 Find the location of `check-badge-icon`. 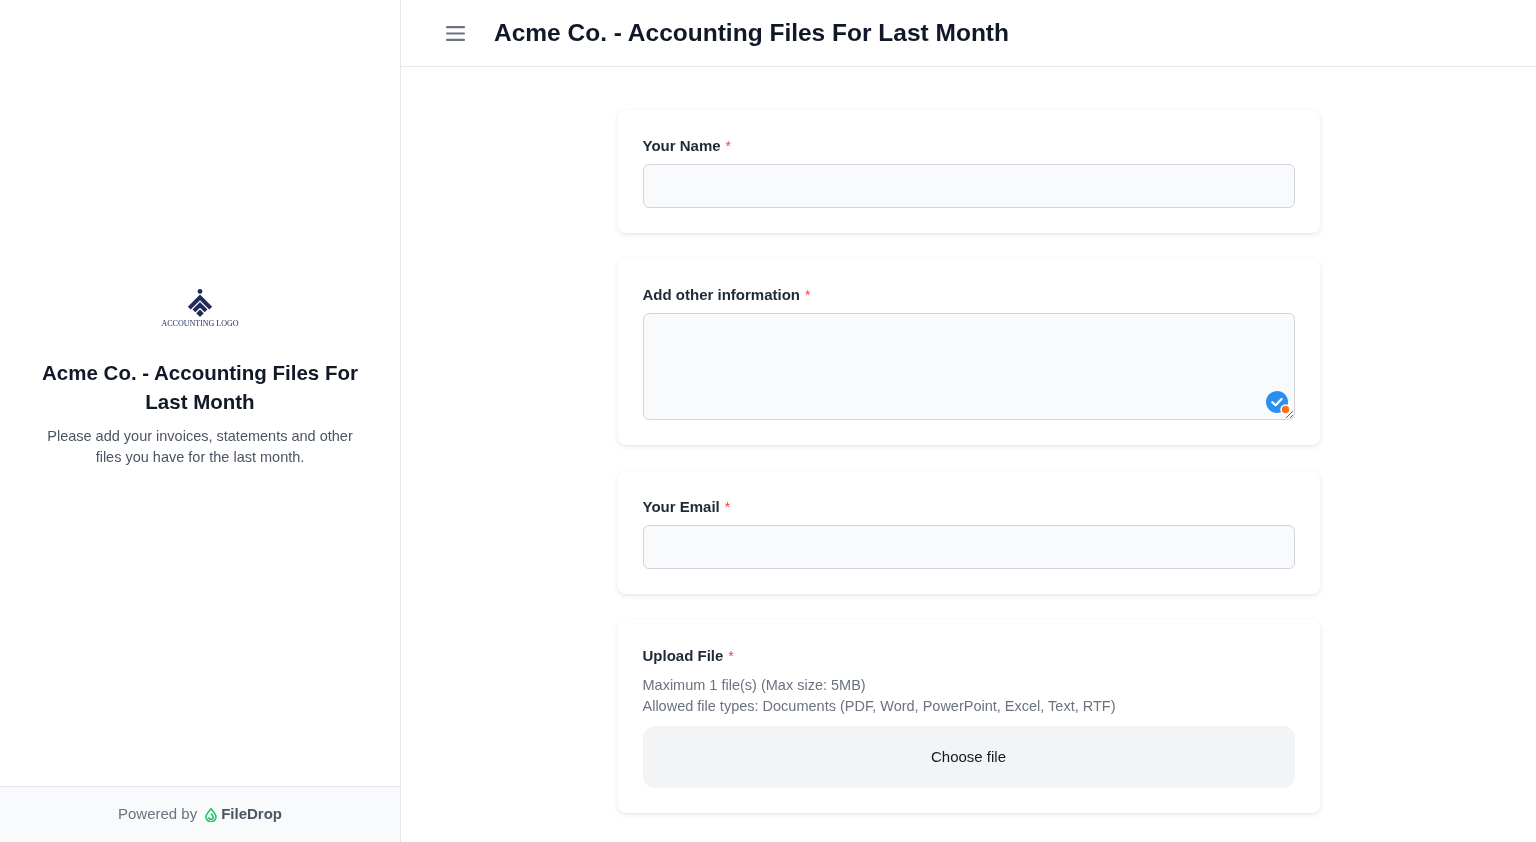

check-badge-icon is located at coordinates (1278, 403).